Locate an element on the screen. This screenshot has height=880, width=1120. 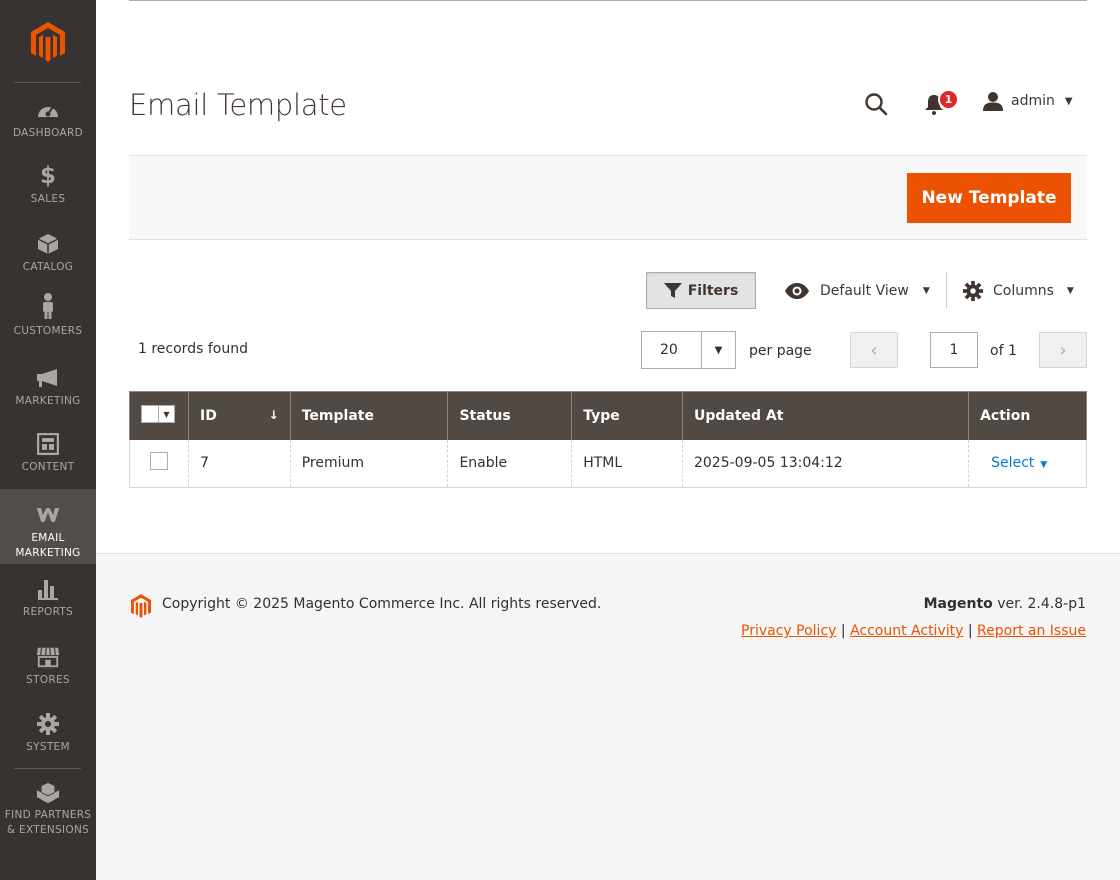
view-label: Default View is located at coordinates (864, 291).